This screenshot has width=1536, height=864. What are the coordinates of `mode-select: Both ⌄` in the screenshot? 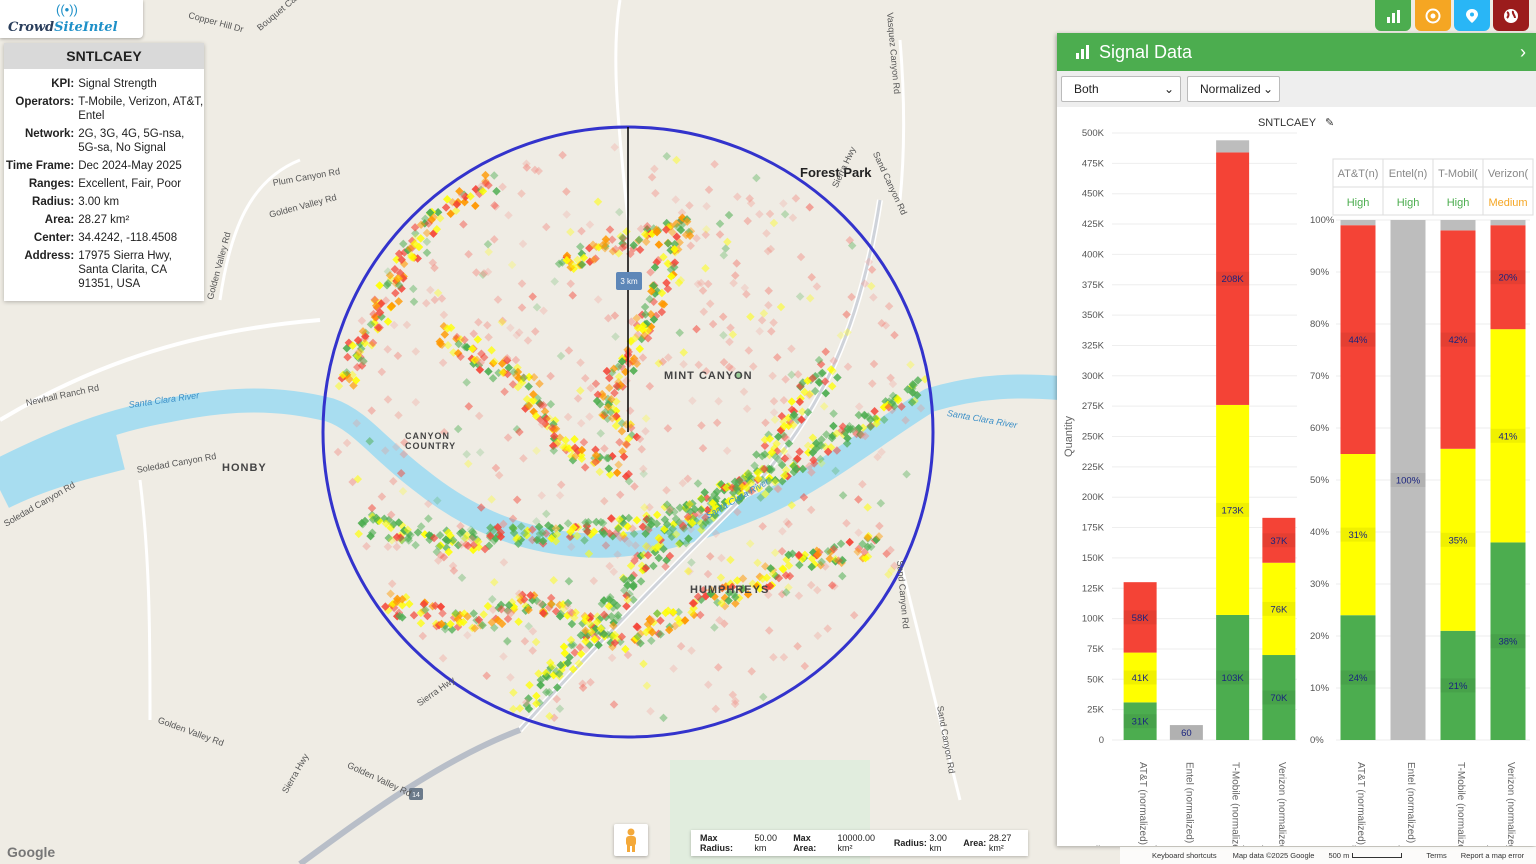 It's located at (1121, 89).